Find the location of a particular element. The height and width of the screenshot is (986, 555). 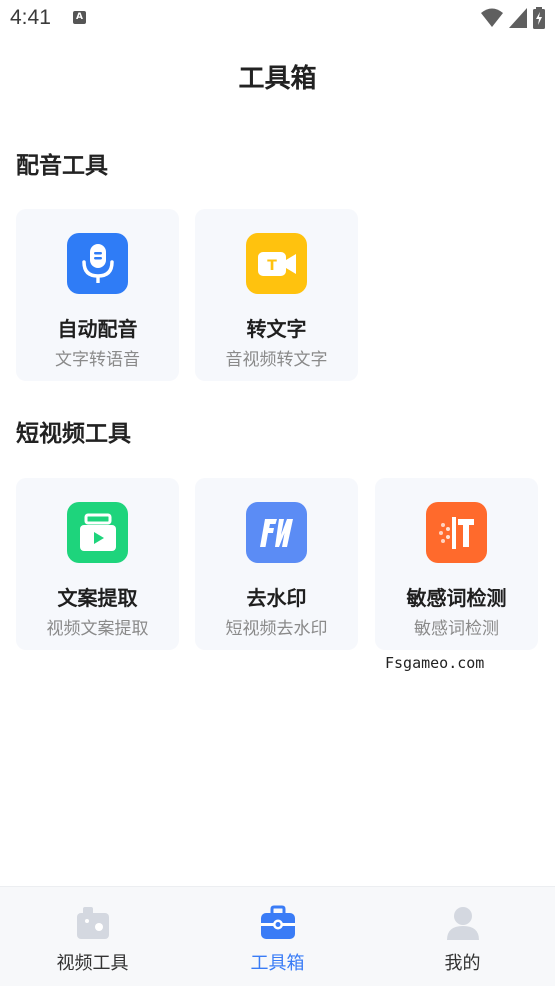

card-copy-extract: 文案提取 视频文案提取 is located at coordinates (97, 564).